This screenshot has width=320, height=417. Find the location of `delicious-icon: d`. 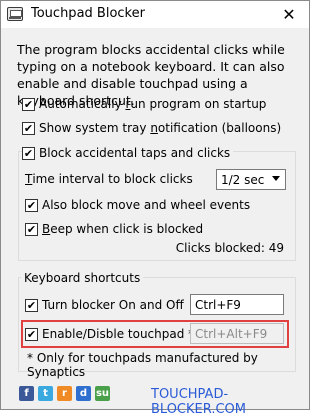

delicious-icon: d is located at coordinates (83, 393).